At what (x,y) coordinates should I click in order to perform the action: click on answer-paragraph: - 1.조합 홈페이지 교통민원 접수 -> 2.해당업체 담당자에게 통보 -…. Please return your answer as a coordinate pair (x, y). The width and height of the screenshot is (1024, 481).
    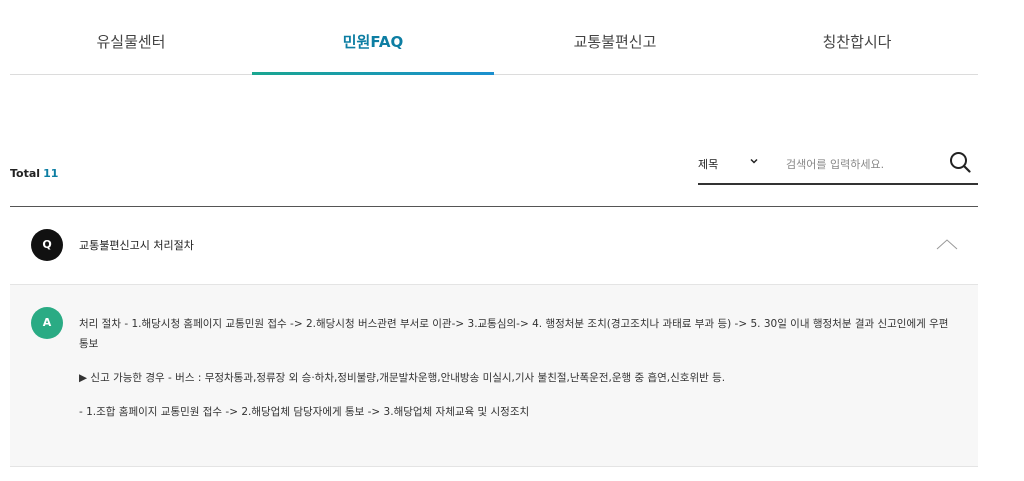
    Looking at the image, I should click on (304, 412).